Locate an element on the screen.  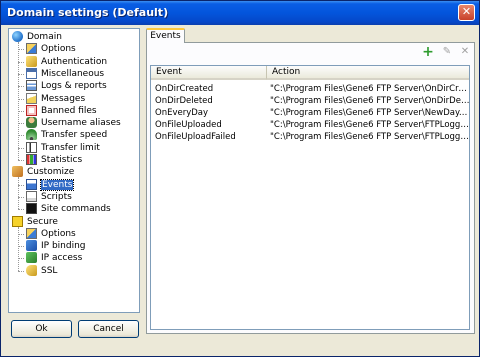
add-icon: + is located at coordinates (428, 52).